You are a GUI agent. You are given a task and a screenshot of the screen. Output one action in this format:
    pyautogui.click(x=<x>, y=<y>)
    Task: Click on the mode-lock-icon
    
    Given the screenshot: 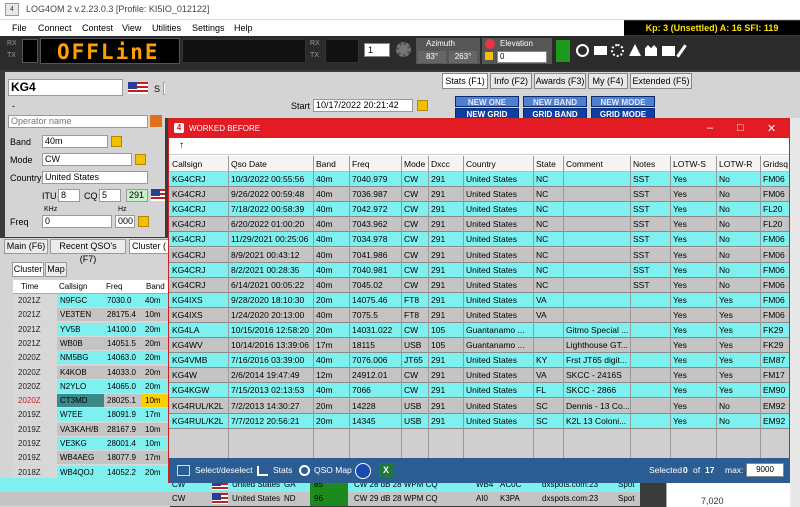 What is the action you would take?
    pyautogui.click(x=140, y=159)
    